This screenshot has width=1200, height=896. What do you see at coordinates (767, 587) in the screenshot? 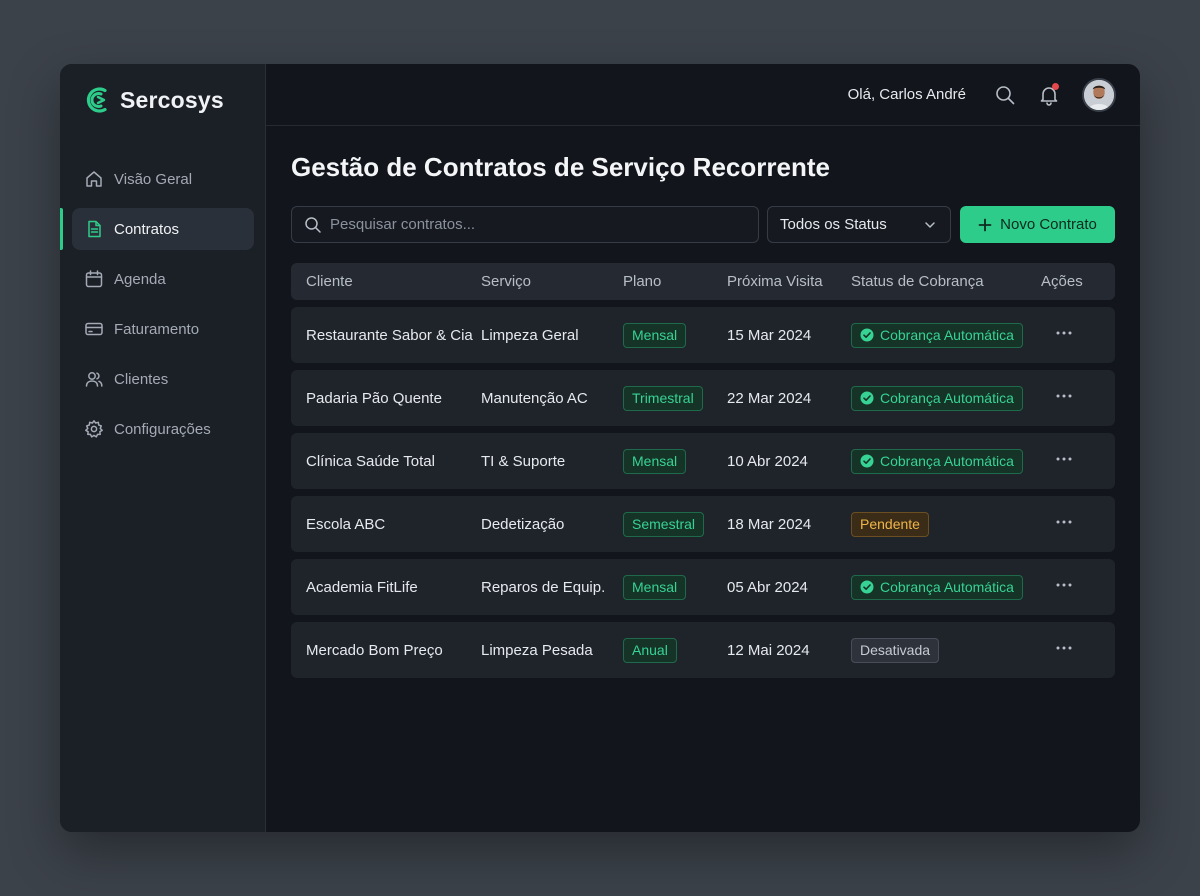
I see `cell-proxima-visita: 05 Abr 2024` at bounding box center [767, 587].